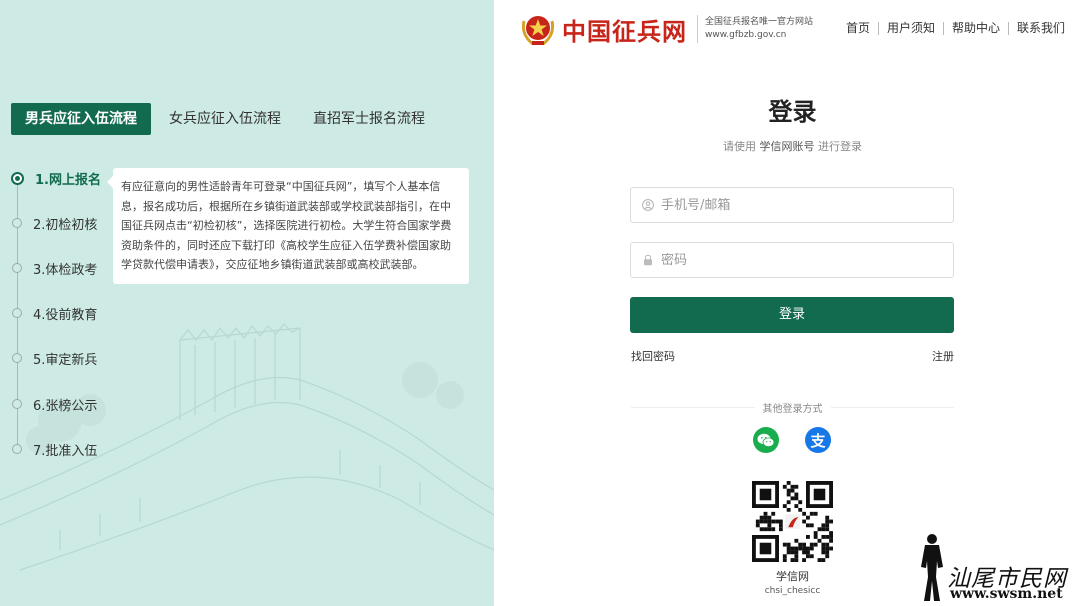  What do you see at coordinates (624, 31) in the screenshot?
I see `site-title: 中国征兵网` at bounding box center [624, 31].